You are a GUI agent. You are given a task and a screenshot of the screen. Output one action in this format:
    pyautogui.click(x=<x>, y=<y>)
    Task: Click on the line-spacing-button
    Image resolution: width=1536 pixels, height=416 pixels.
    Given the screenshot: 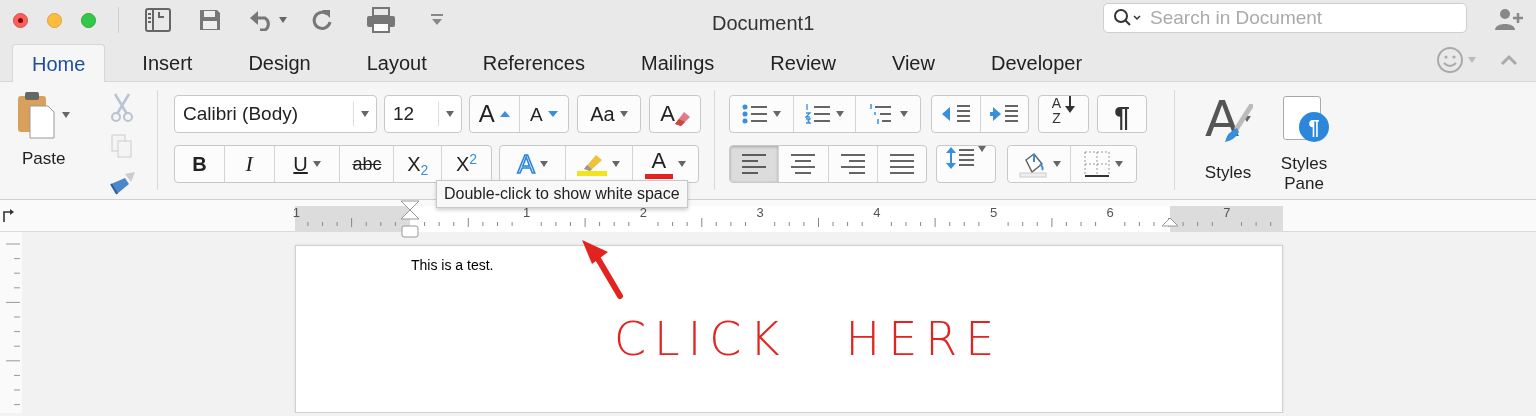 What is the action you would take?
    pyautogui.click(x=966, y=164)
    